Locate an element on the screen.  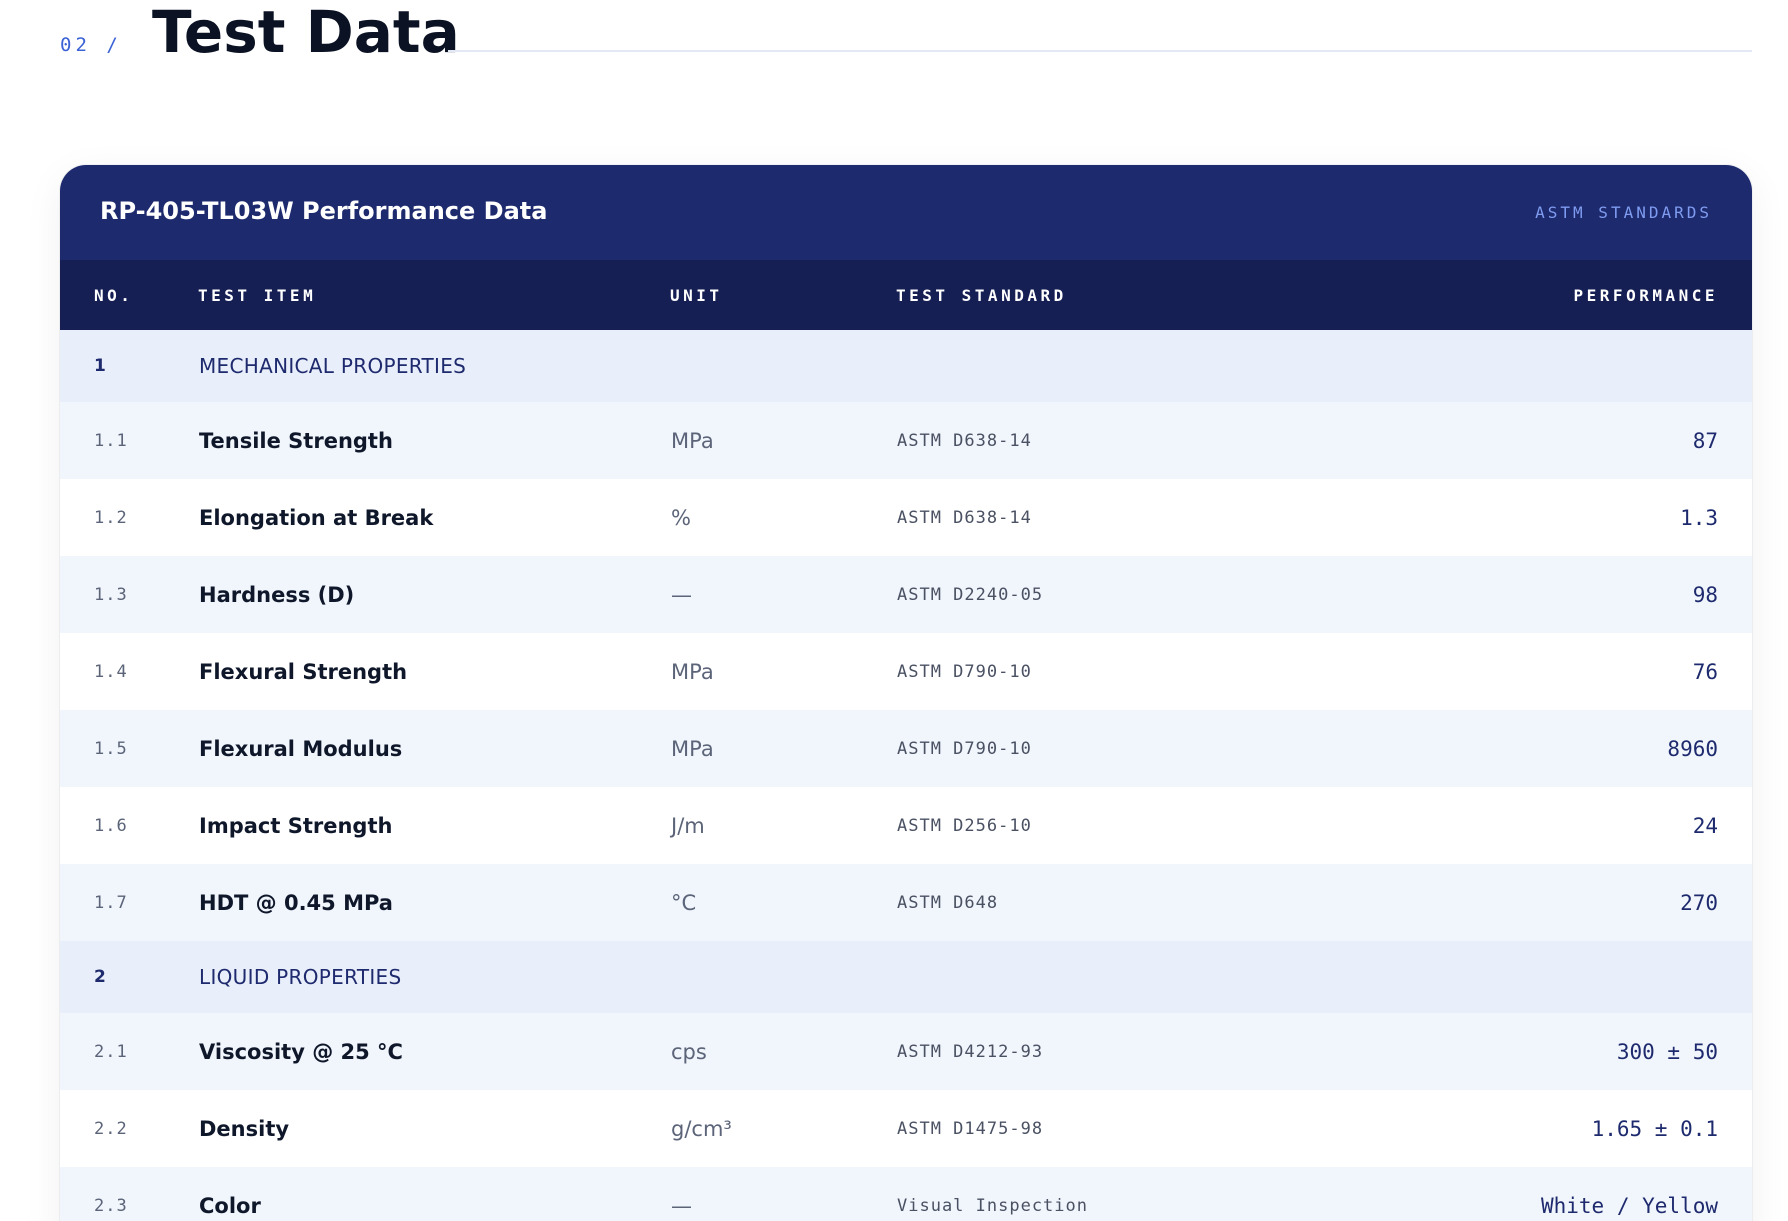
standards-tag: ASTM STANDARDS is located at coordinates (1623, 212).